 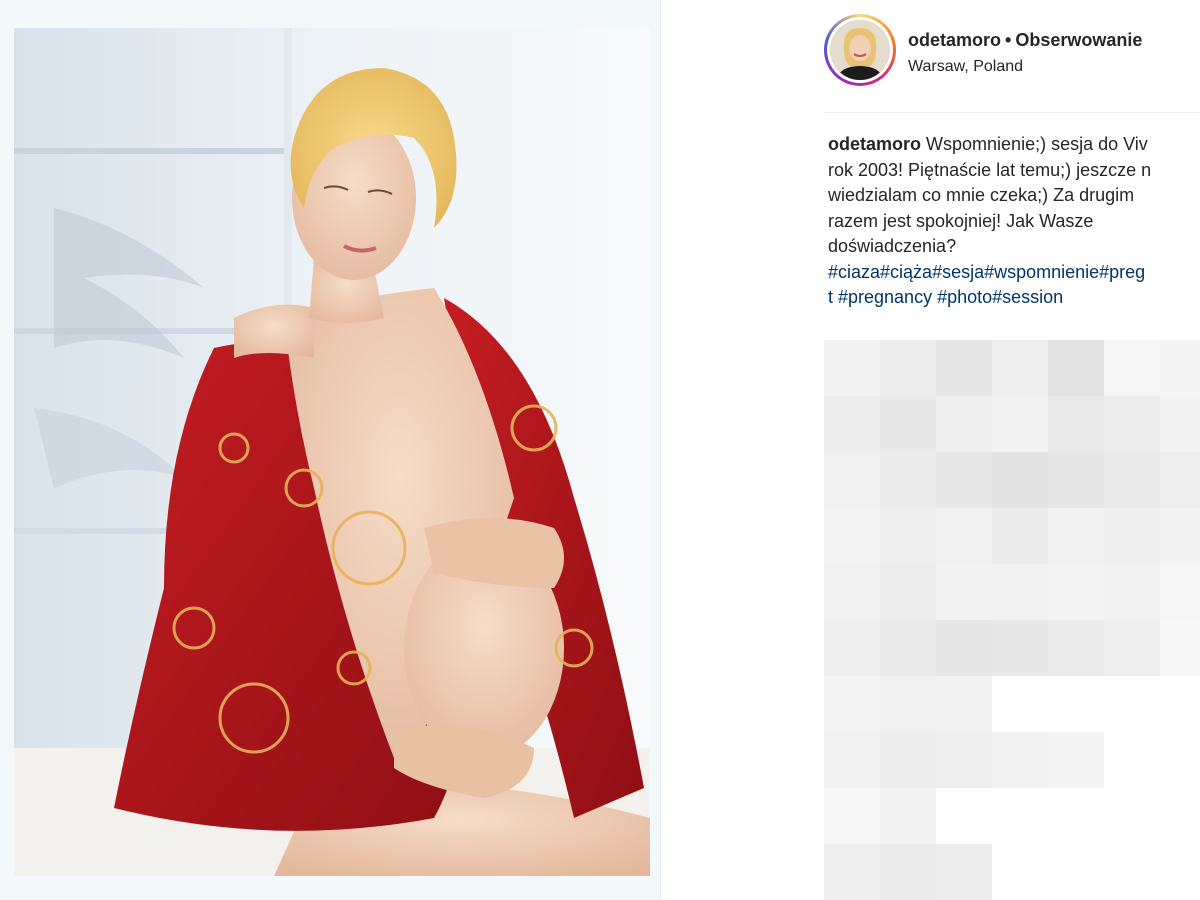 What do you see at coordinates (874, 144) in the screenshot?
I see `caption-username-link: odetamoro` at bounding box center [874, 144].